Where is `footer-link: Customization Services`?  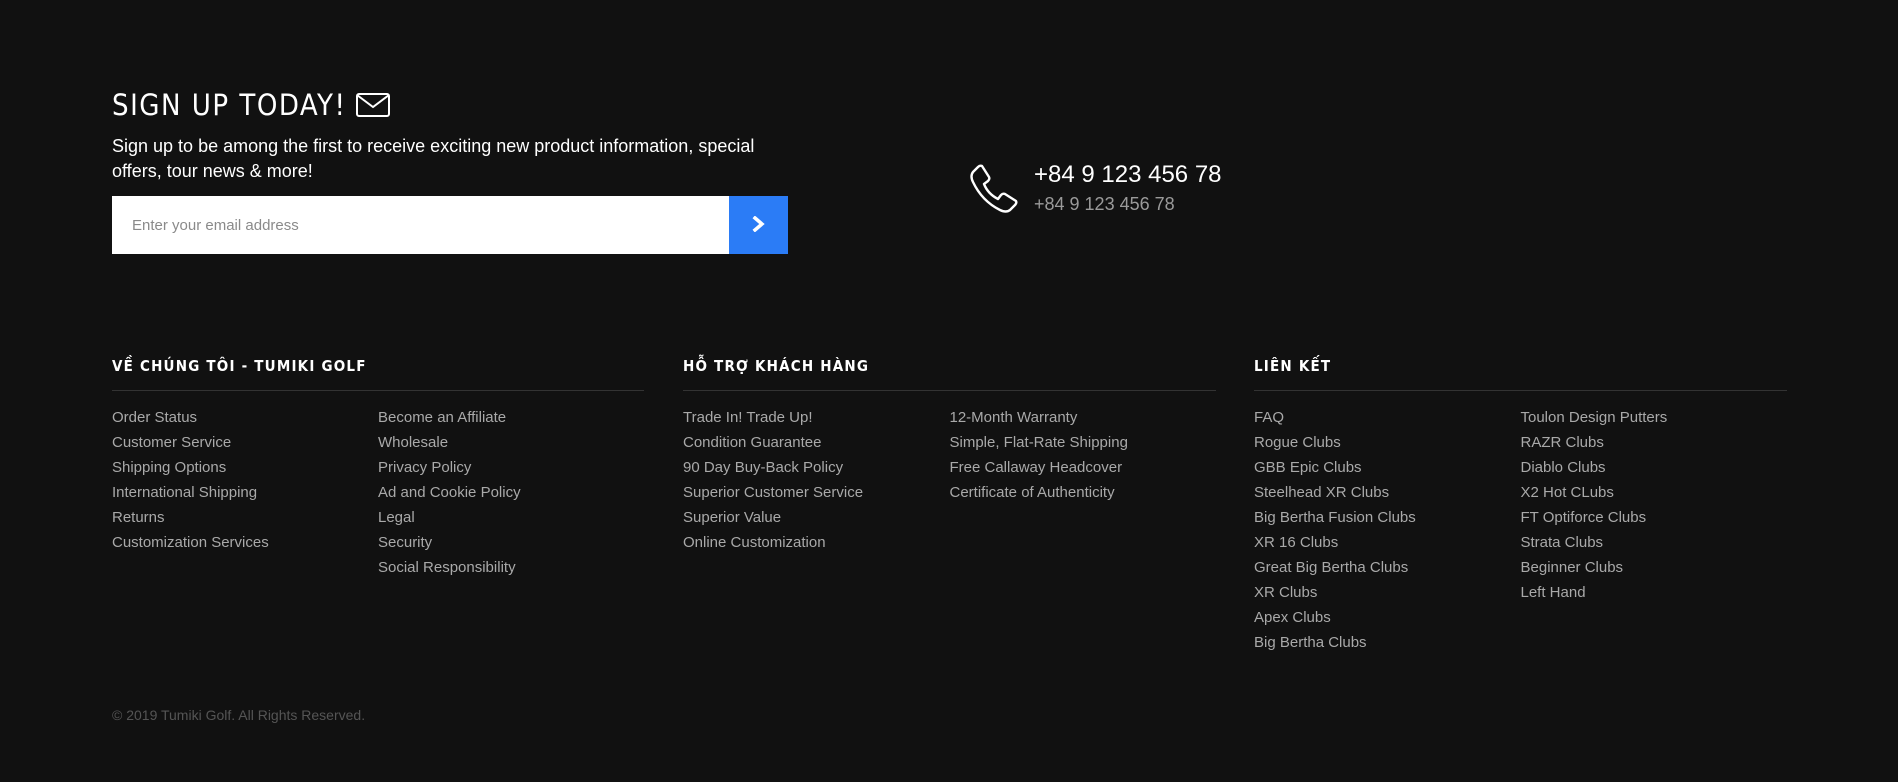
footer-link: Customization Services is located at coordinates (245, 542).